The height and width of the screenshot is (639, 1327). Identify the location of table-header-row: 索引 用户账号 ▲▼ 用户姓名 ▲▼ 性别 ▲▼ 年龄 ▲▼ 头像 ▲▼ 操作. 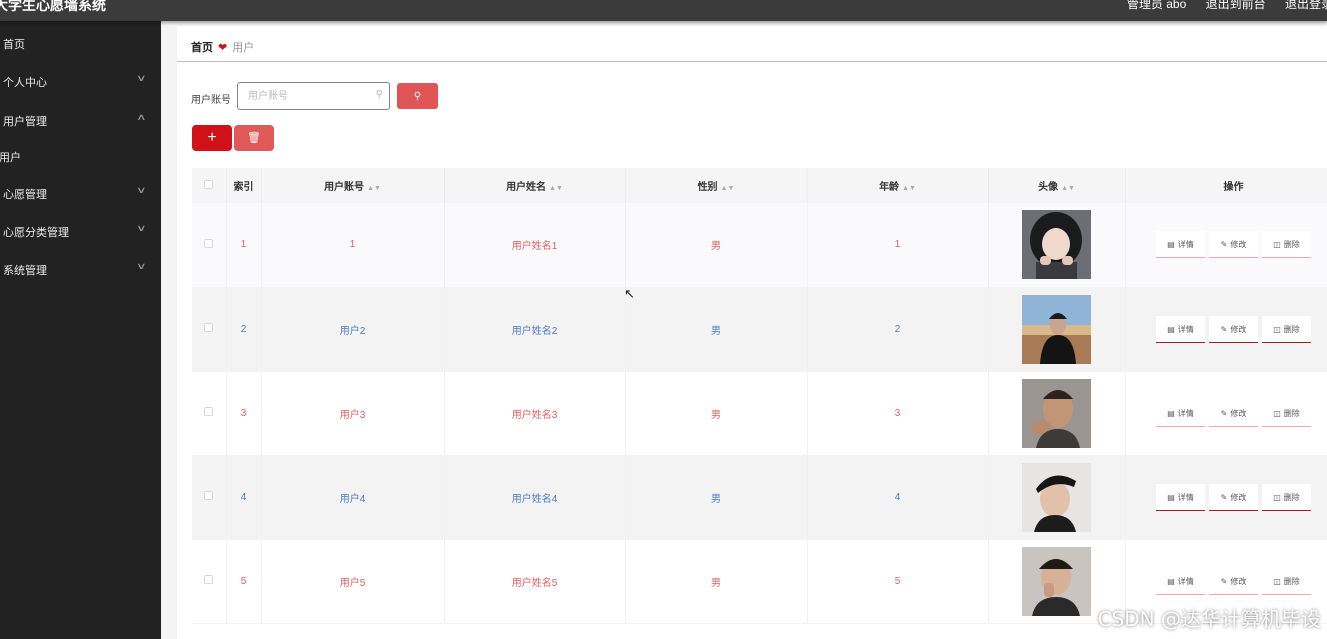
(759, 185).